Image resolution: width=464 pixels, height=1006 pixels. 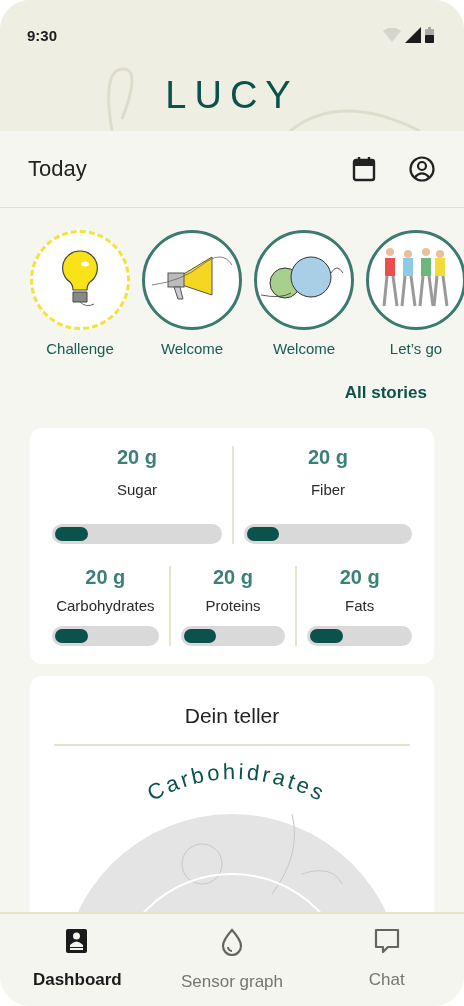 What do you see at coordinates (80, 293) in the screenshot?
I see `story-item: Challenge` at bounding box center [80, 293].